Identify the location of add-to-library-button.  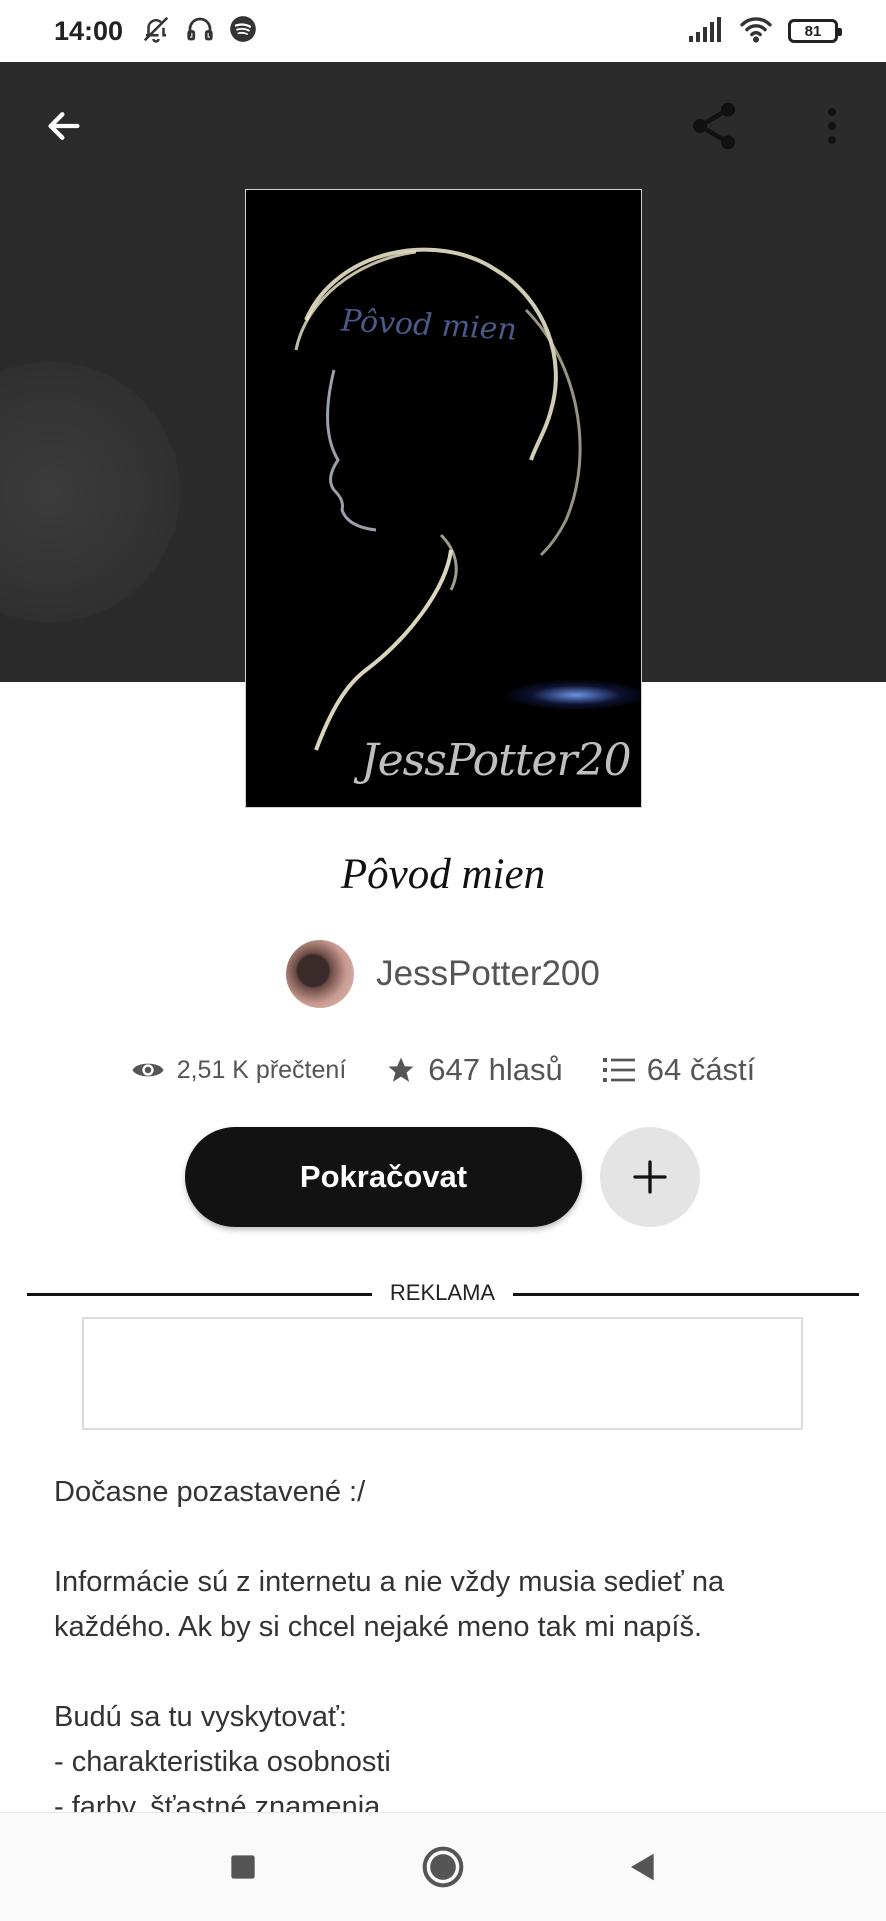
(650, 1177).